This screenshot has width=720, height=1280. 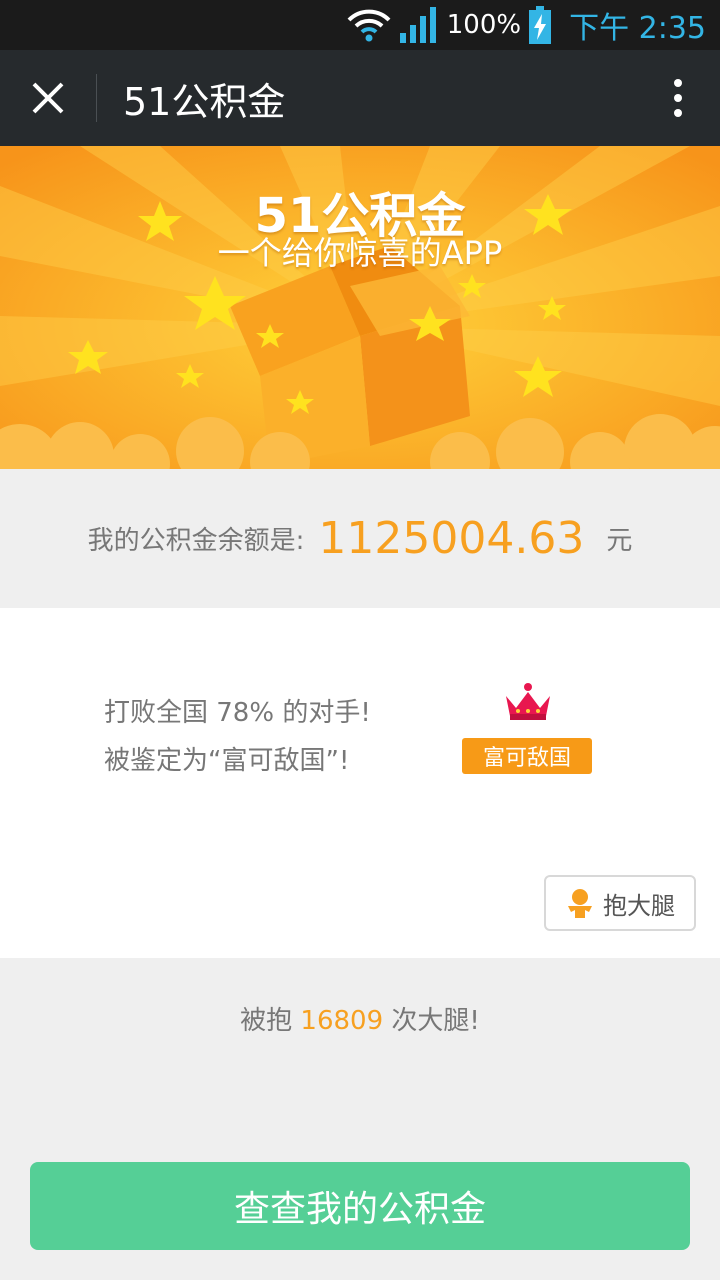 I want to click on status-time: 下午 2:35, so click(x=637, y=28).